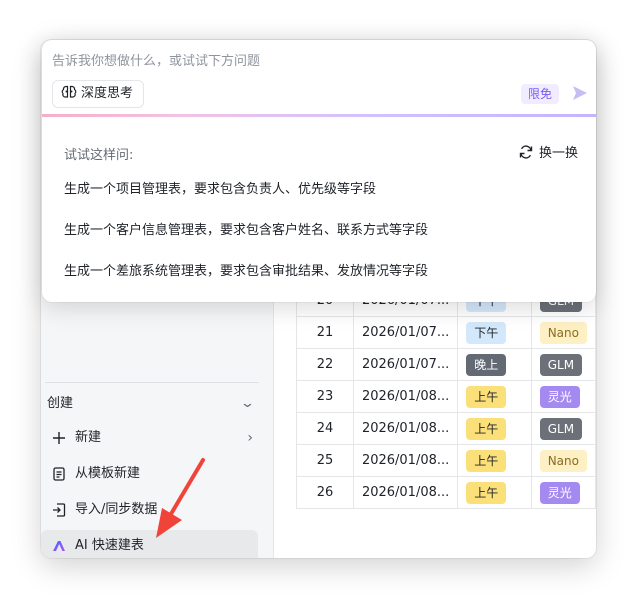 The height and width of the screenshot is (598, 636). I want to click on free-badge: 限免, so click(540, 94).